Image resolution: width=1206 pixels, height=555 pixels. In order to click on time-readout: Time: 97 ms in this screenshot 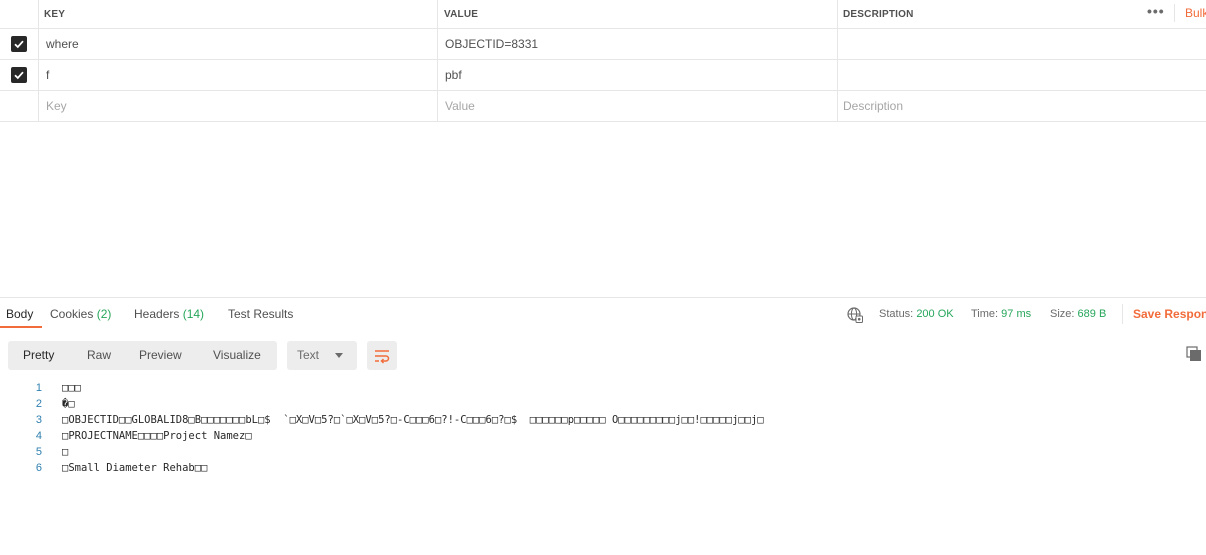, I will do `click(1001, 314)`.